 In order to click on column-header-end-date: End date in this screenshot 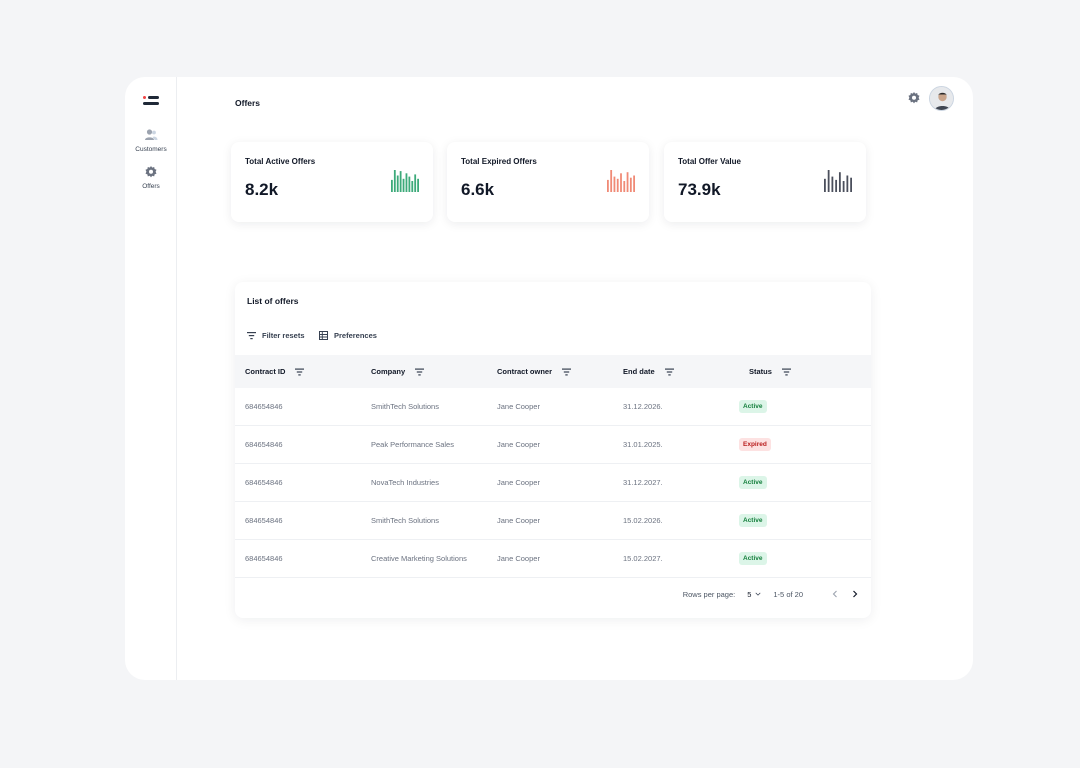, I will do `click(648, 371)`.